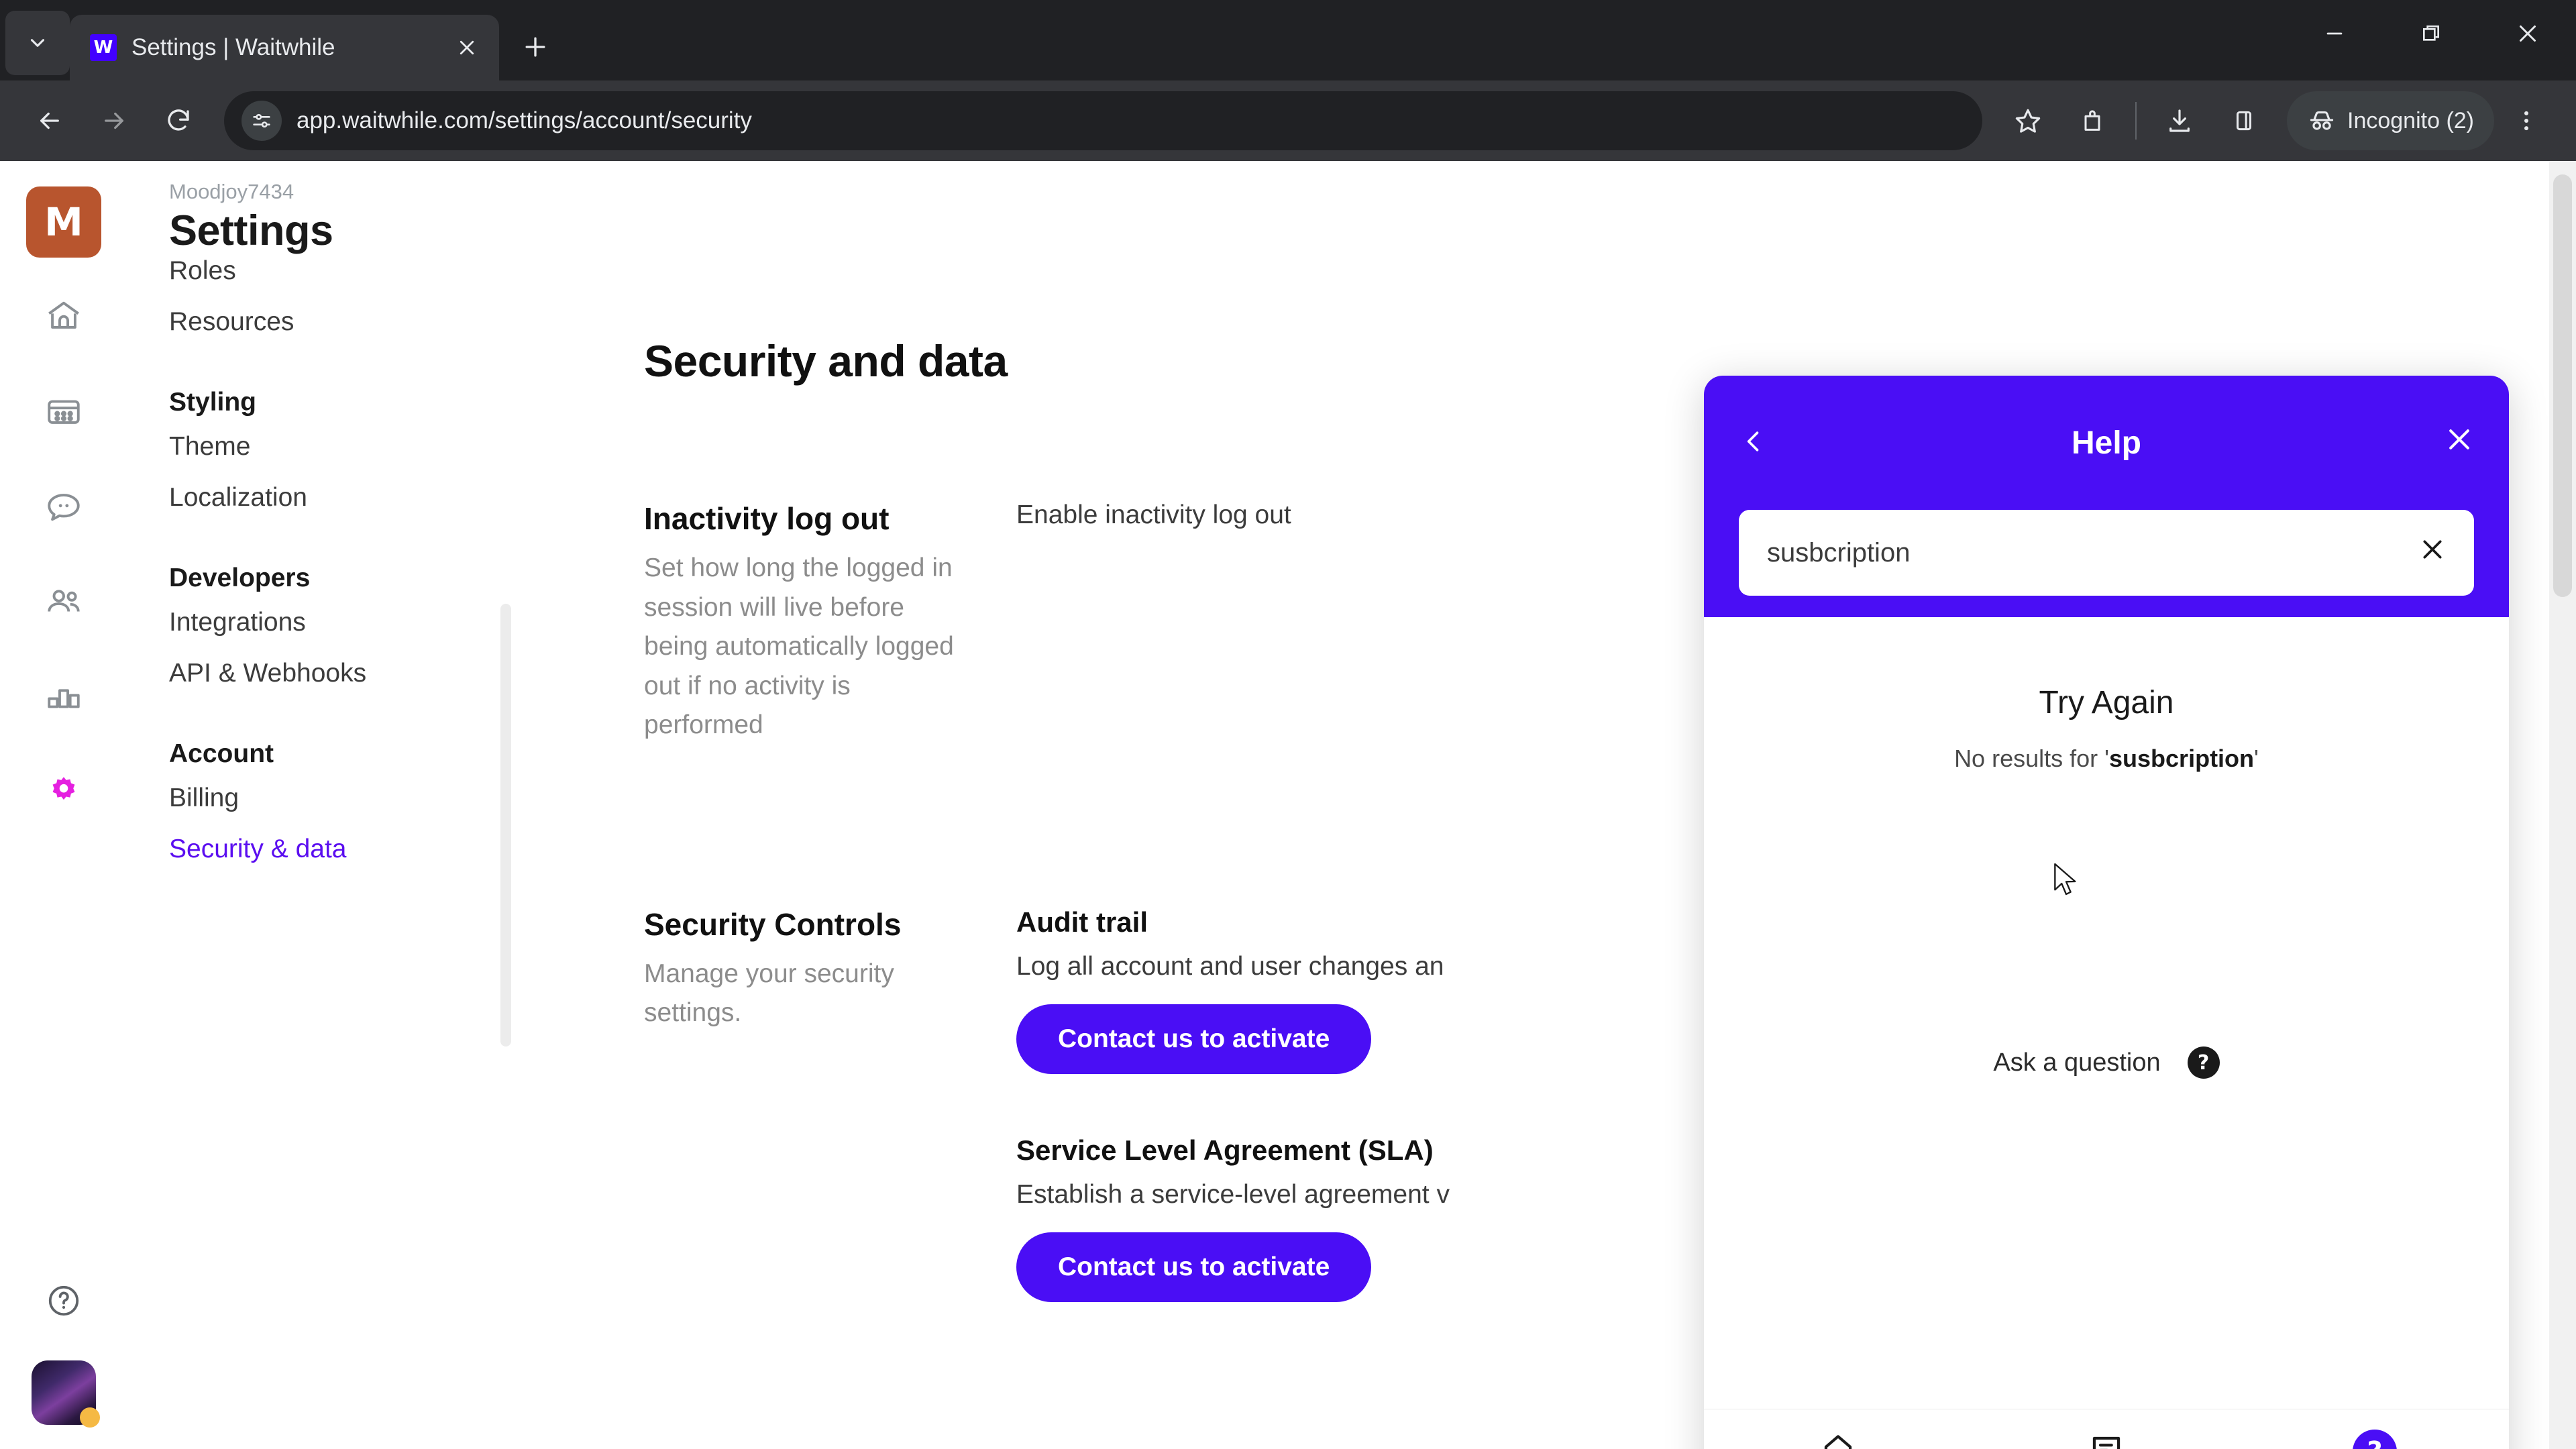  I want to click on settings-nav-scrollbar, so click(505, 825).